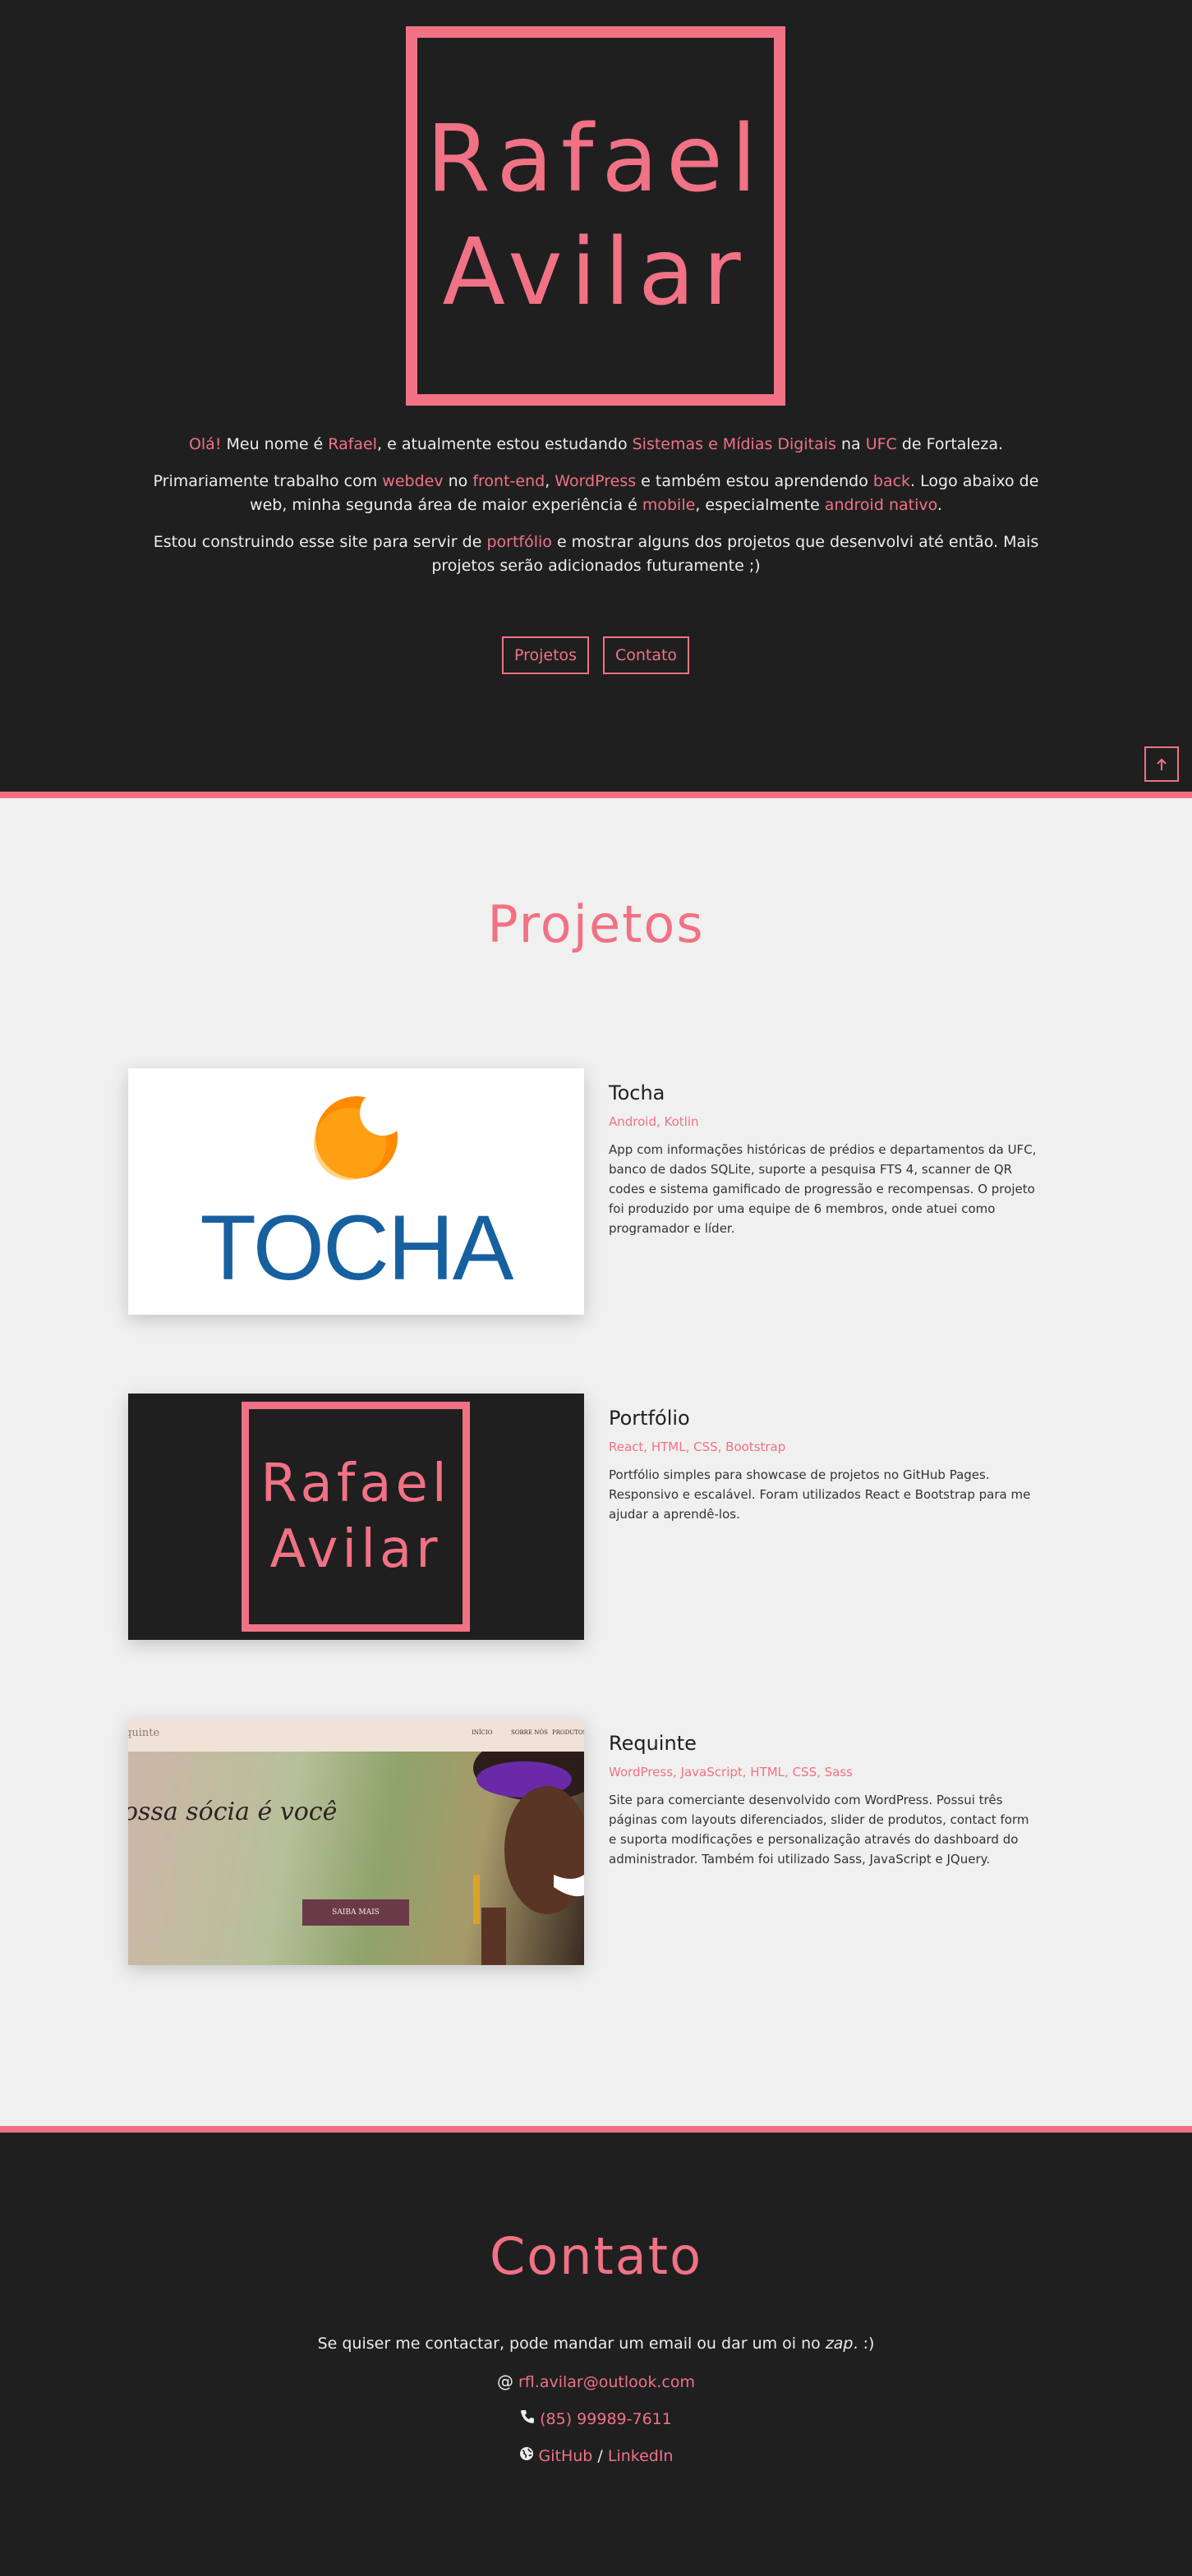  What do you see at coordinates (880, 505) in the screenshot?
I see `android-highlight: android nativo` at bounding box center [880, 505].